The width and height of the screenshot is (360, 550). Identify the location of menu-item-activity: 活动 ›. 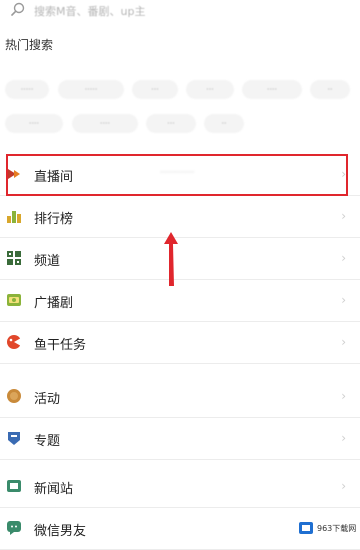
(180, 397).